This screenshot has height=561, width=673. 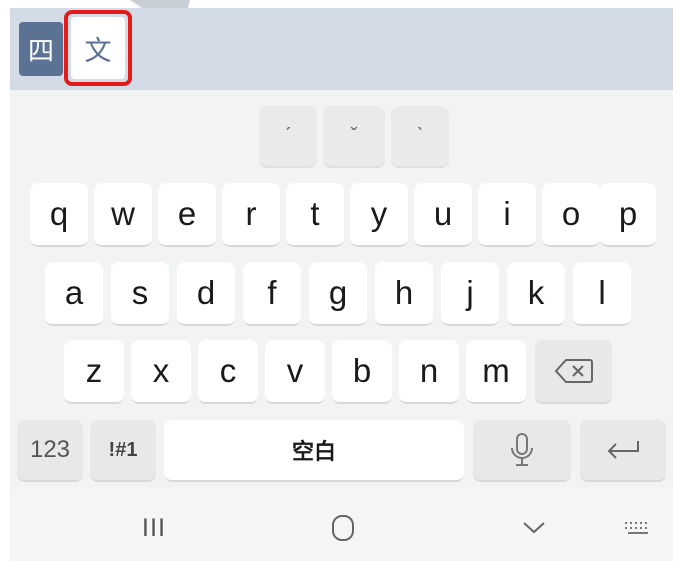 I want to click on key-j: j, so click(x=470, y=294).